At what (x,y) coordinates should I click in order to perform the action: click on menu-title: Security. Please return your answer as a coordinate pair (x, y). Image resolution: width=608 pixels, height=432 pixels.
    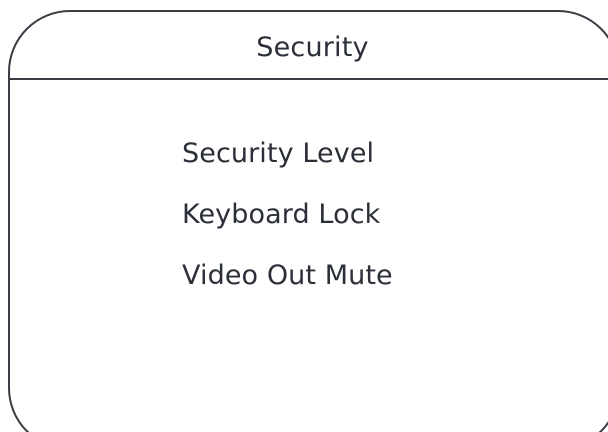
    Looking at the image, I should click on (312, 47).